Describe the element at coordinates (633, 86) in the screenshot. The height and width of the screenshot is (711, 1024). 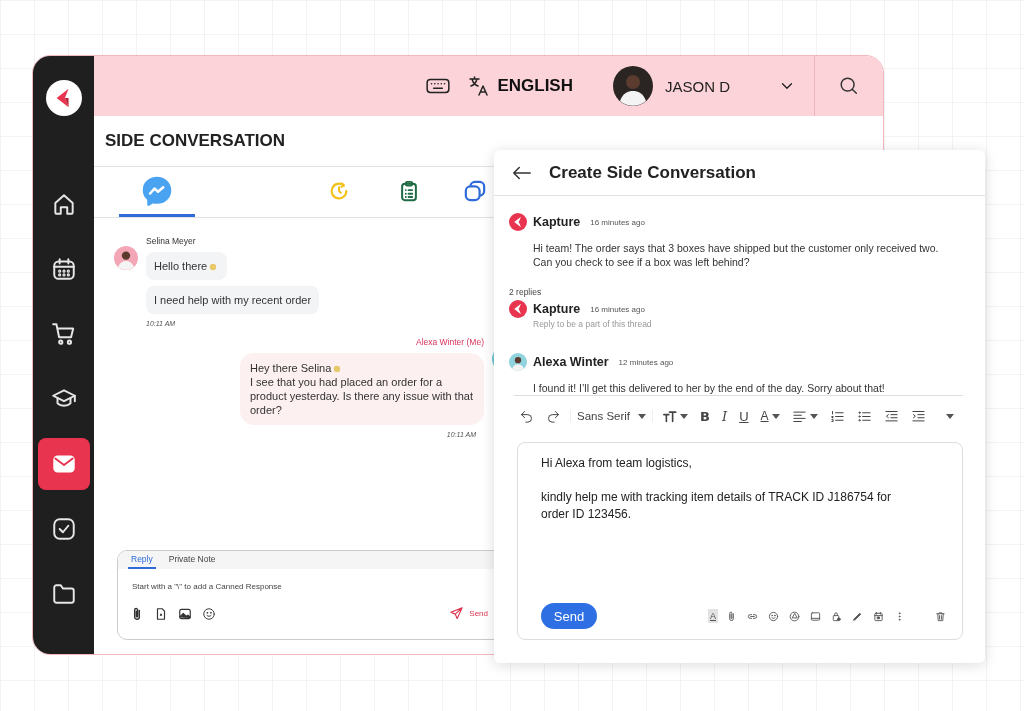
I see `user-avatar` at that location.